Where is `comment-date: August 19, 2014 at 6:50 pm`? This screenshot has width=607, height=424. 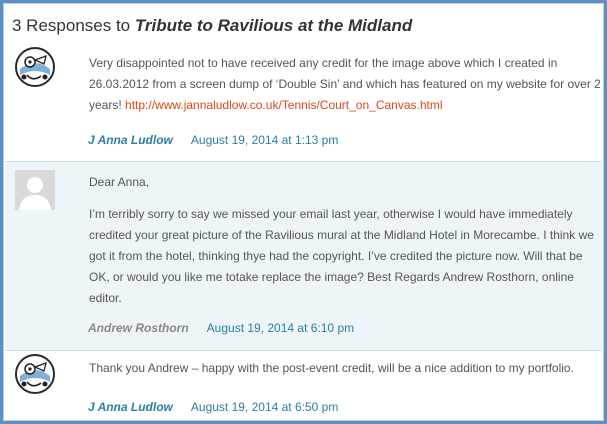
comment-date: August 19, 2014 at 6:50 pm is located at coordinates (264, 407).